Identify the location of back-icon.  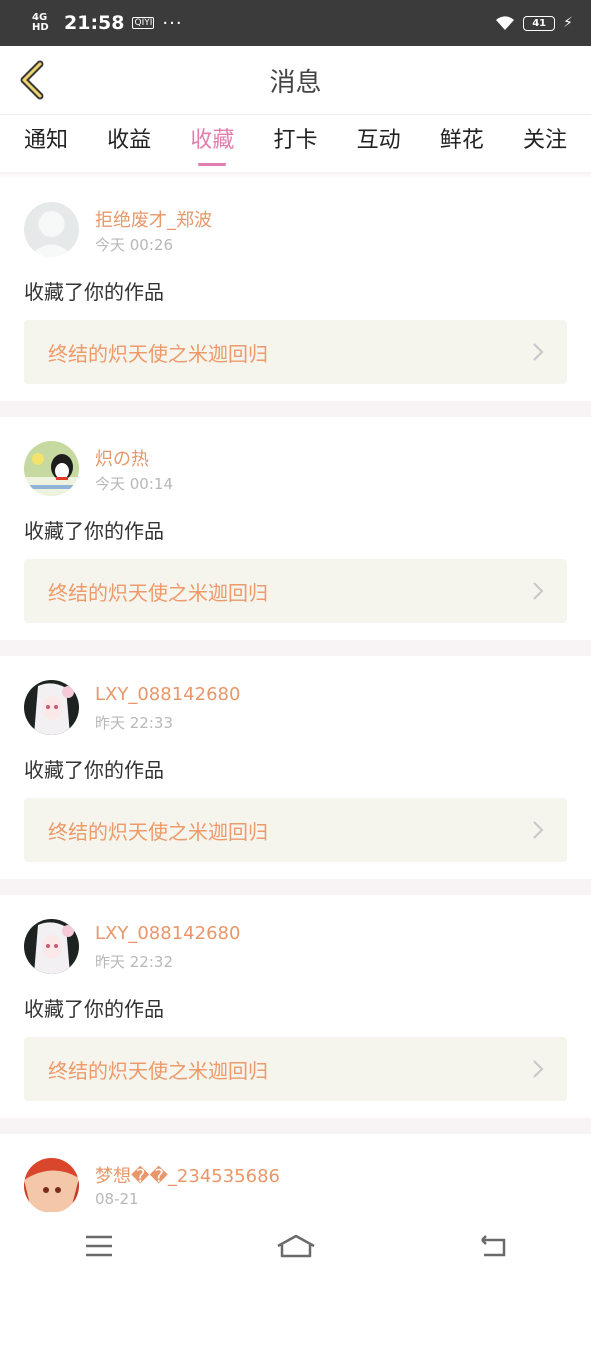
(492, 1246).